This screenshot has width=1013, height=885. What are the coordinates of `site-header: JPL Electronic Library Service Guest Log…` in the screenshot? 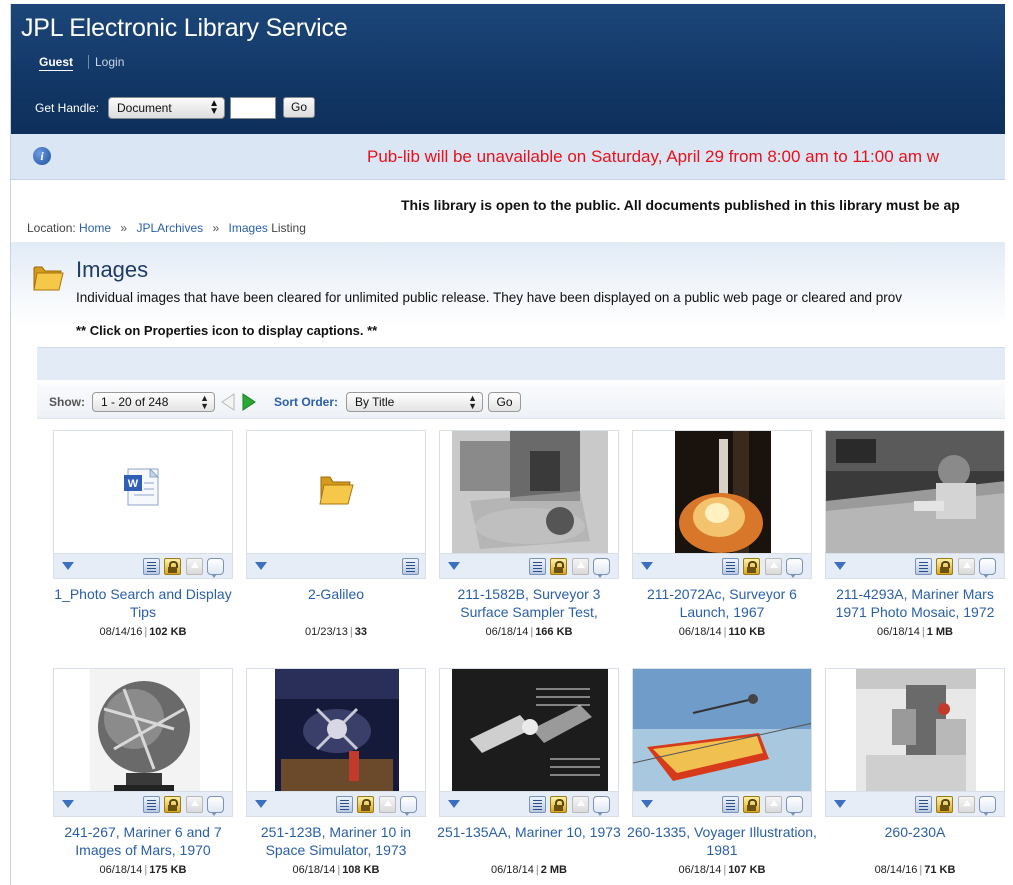 It's located at (508, 69).